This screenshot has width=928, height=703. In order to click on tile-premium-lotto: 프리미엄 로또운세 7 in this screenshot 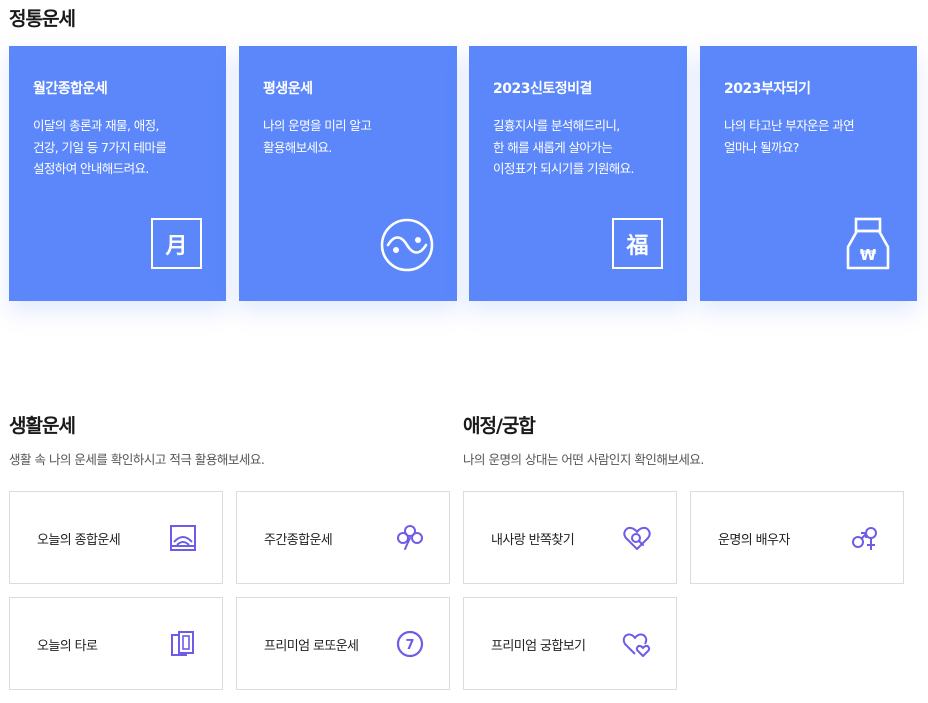, I will do `click(343, 643)`.